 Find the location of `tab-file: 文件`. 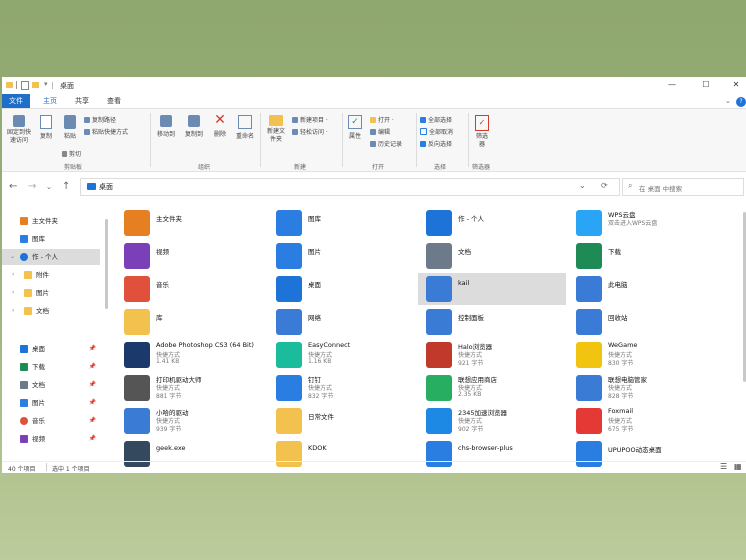

tab-file: 文件 is located at coordinates (16, 101).